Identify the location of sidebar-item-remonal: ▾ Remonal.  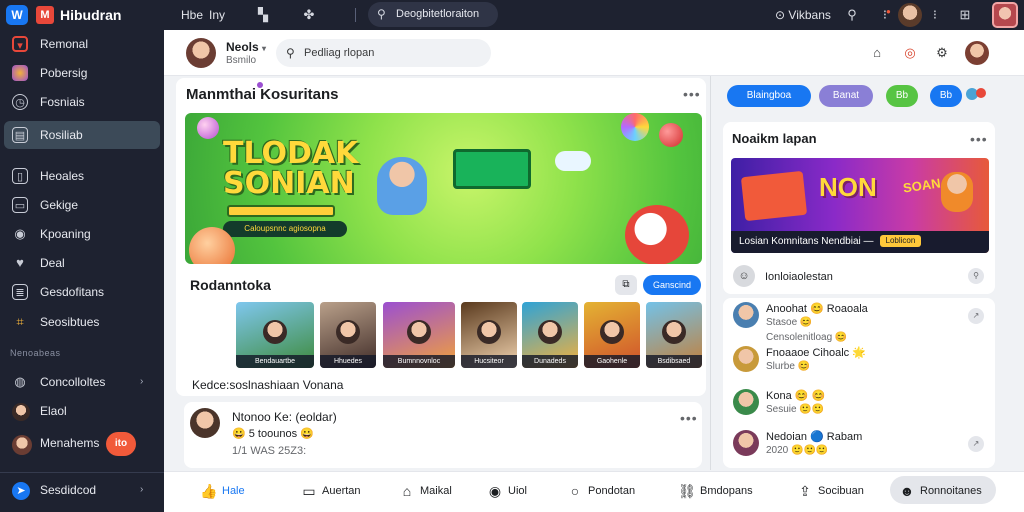
(82, 44).